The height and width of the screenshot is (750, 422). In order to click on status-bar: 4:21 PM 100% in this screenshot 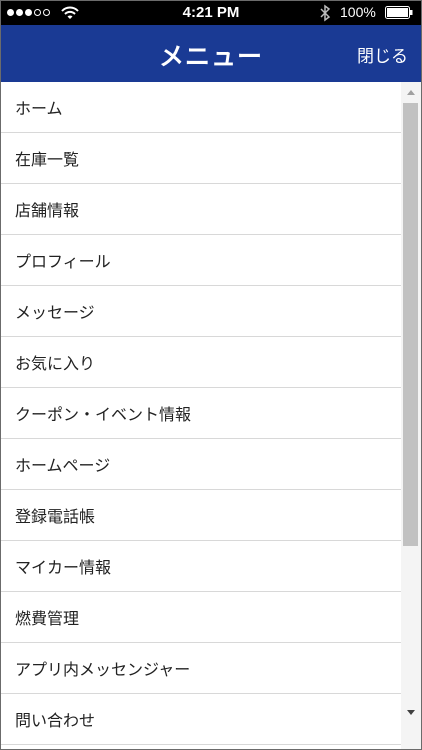, I will do `click(211, 13)`.